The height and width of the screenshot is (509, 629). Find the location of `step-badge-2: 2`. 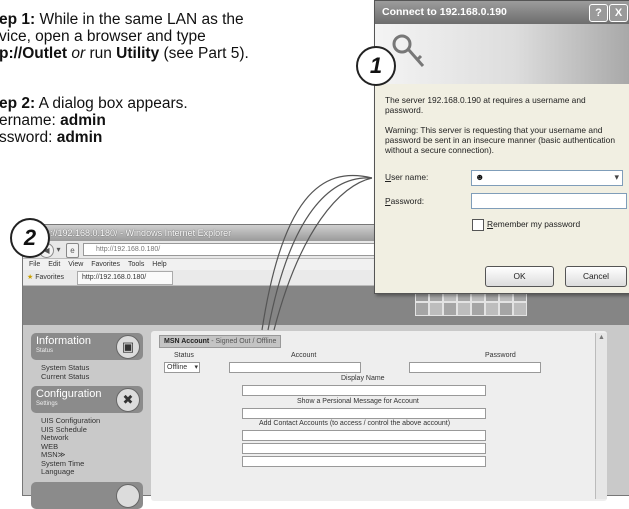

step-badge-2: 2 is located at coordinates (30, 238).